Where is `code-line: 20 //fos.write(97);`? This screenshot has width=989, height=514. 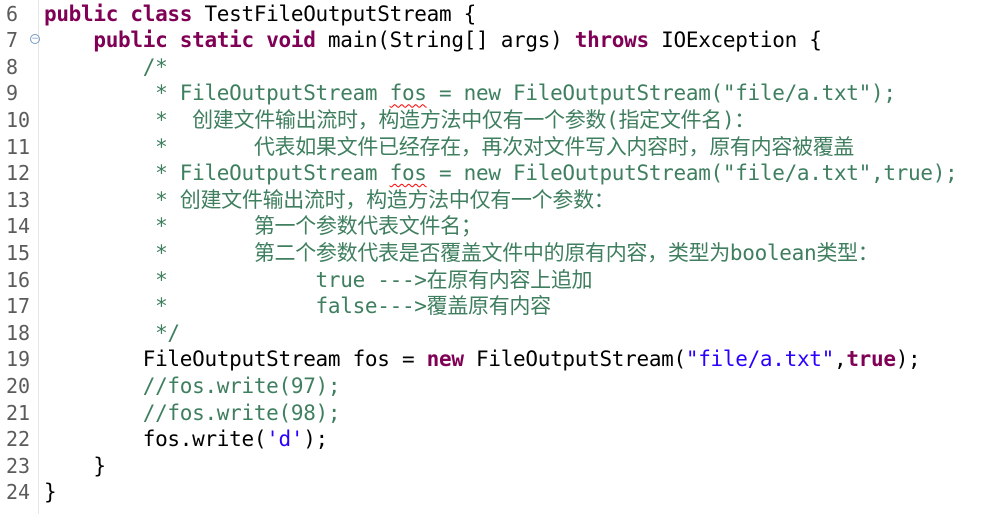 code-line: 20 //fos.write(97); is located at coordinates (494, 386).